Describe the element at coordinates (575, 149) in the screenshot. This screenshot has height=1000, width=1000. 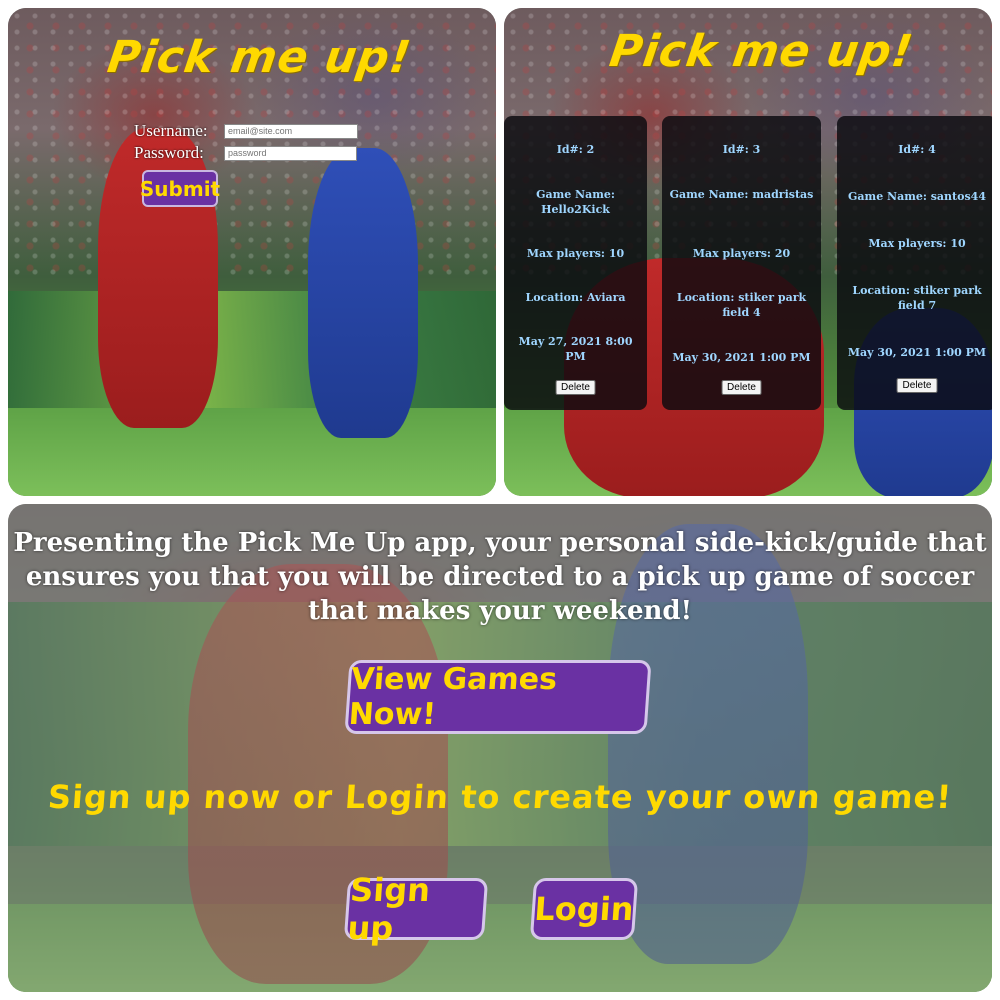
I see `game-id: Id#: 2` at that location.